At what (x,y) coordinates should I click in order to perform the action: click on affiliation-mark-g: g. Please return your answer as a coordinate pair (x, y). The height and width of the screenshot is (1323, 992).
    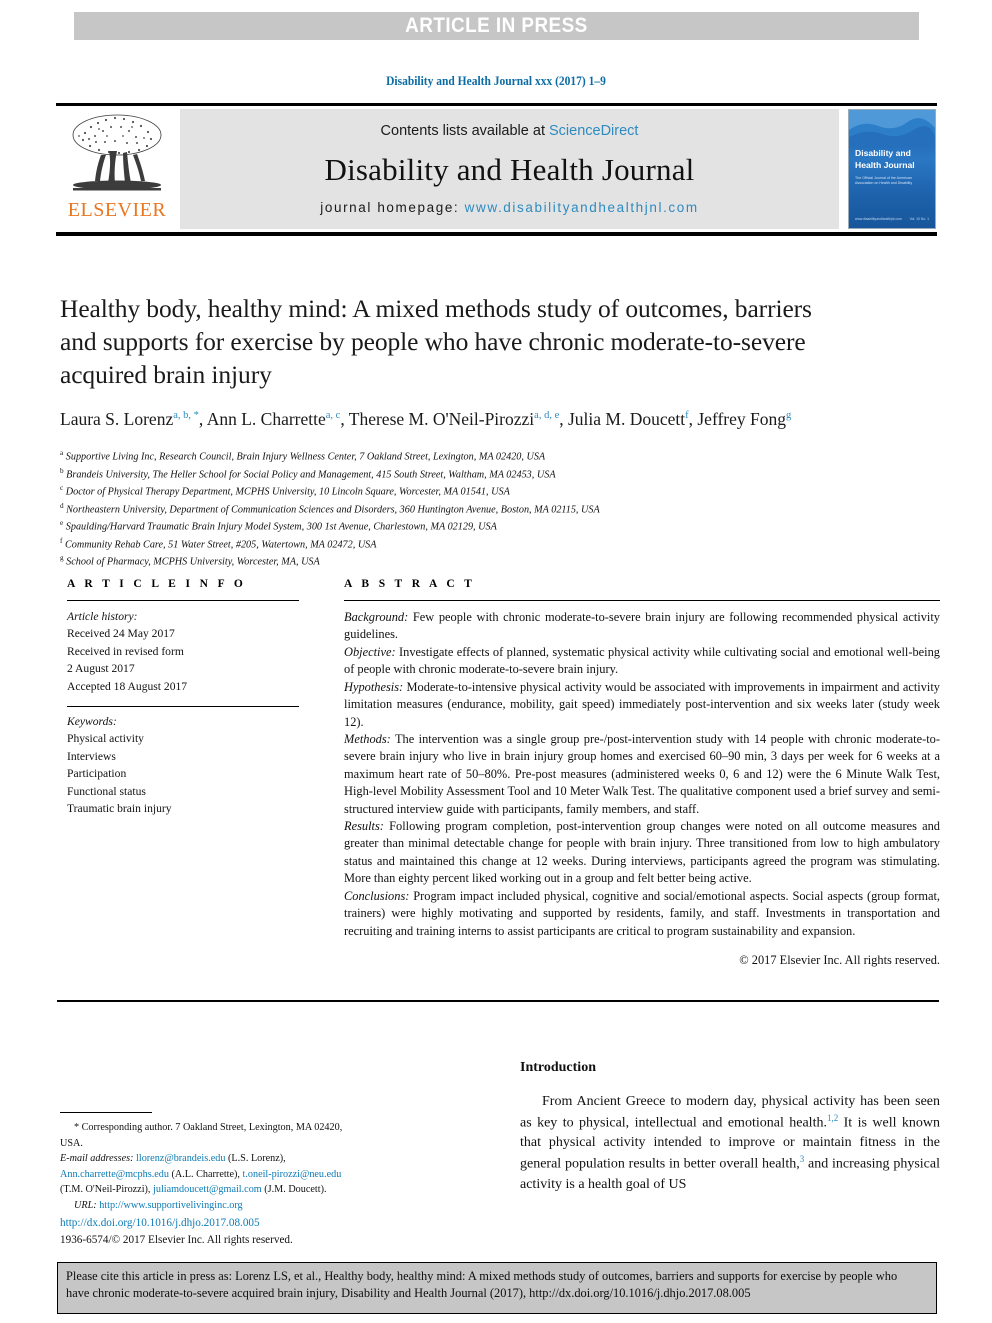
    Looking at the image, I should click on (62, 558).